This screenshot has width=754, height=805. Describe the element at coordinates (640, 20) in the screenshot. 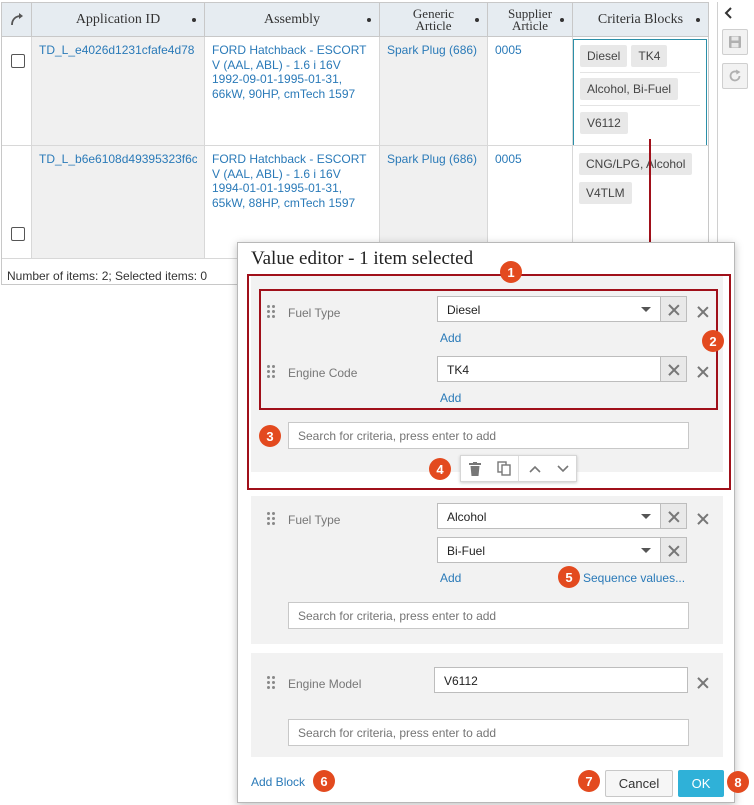

I see `header-criteria-blocks: Criteria Blocks` at that location.